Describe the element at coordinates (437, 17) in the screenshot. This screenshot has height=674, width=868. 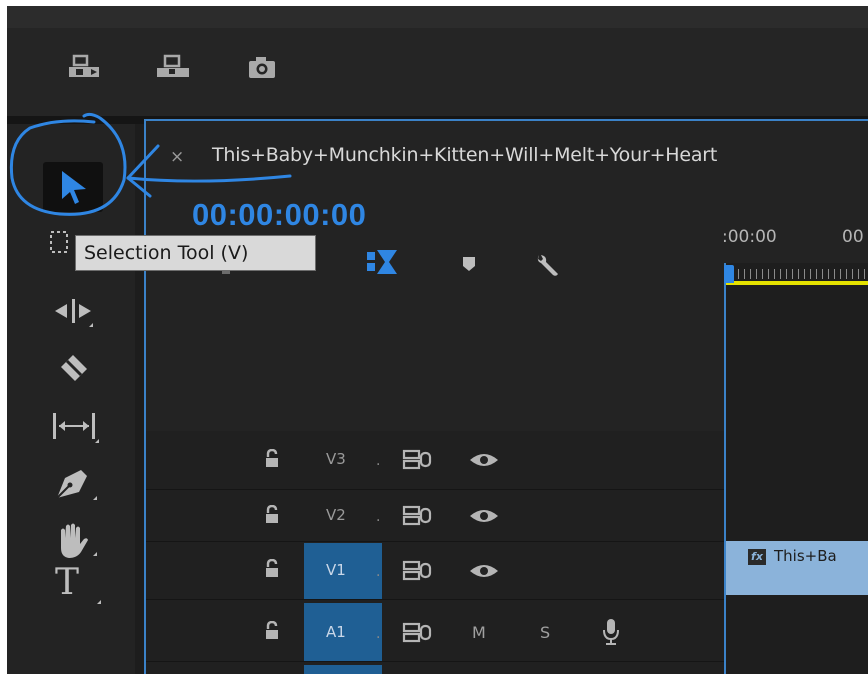
I see `top-strip` at that location.